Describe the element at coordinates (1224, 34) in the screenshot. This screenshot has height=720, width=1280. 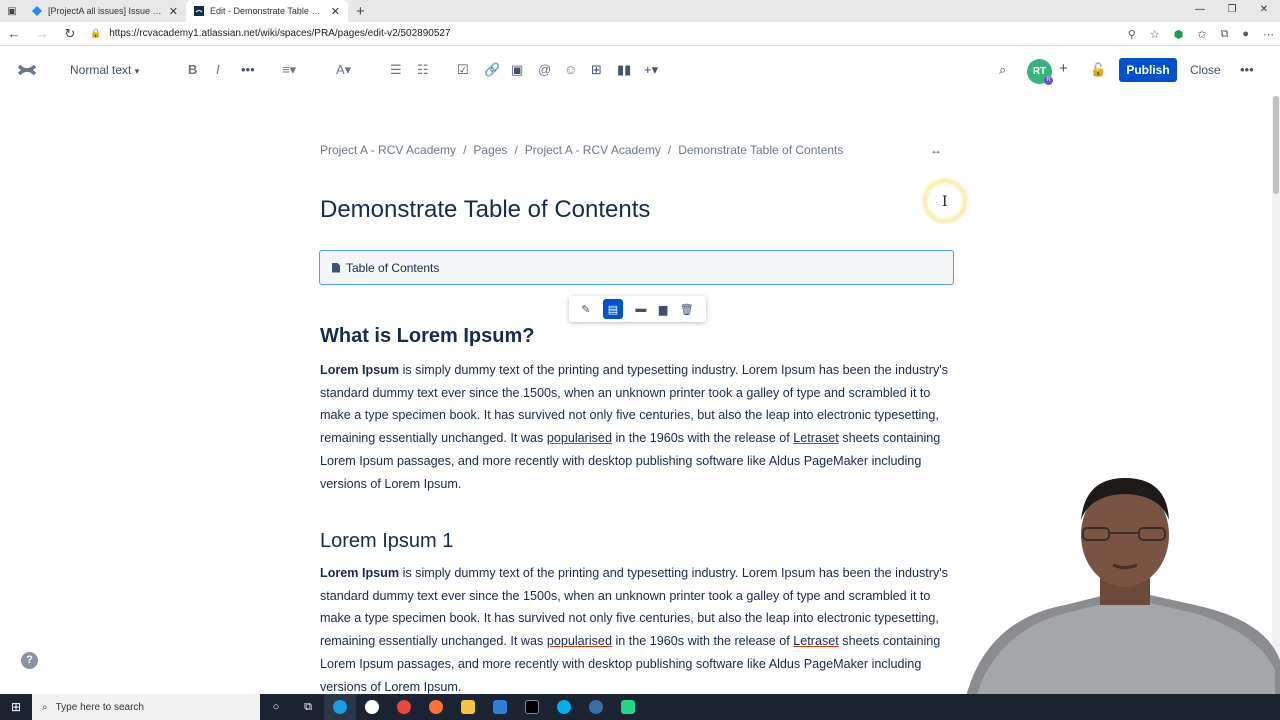
I see `collections-icon: ⧉` at that location.